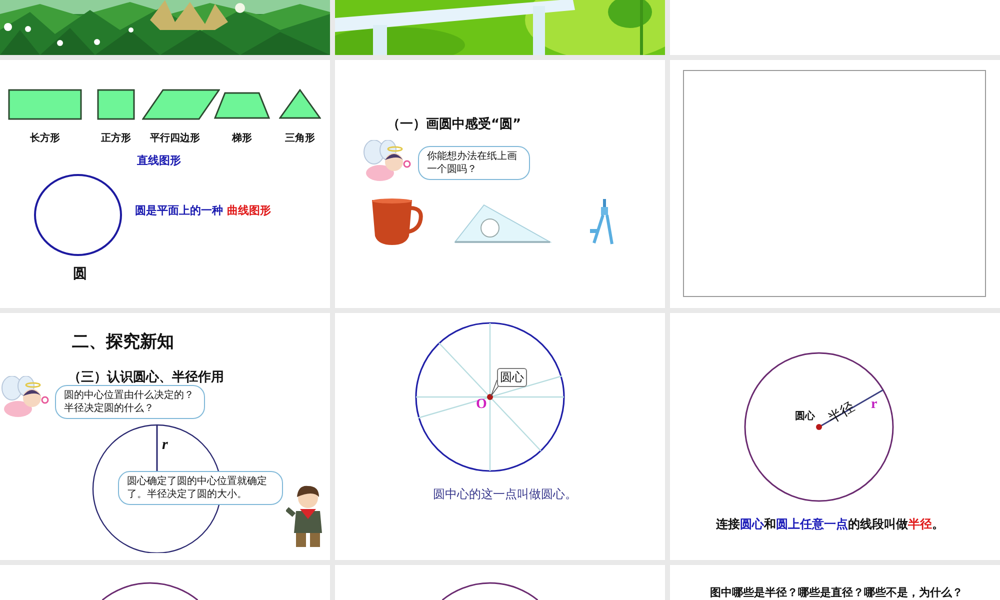 This screenshot has width=1000, height=600. What do you see at coordinates (836, 592) in the screenshot?
I see `question-text: 图中哪些是半径？哪些是直径？哪些不是，为什么？` at bounding box center [836, 592].